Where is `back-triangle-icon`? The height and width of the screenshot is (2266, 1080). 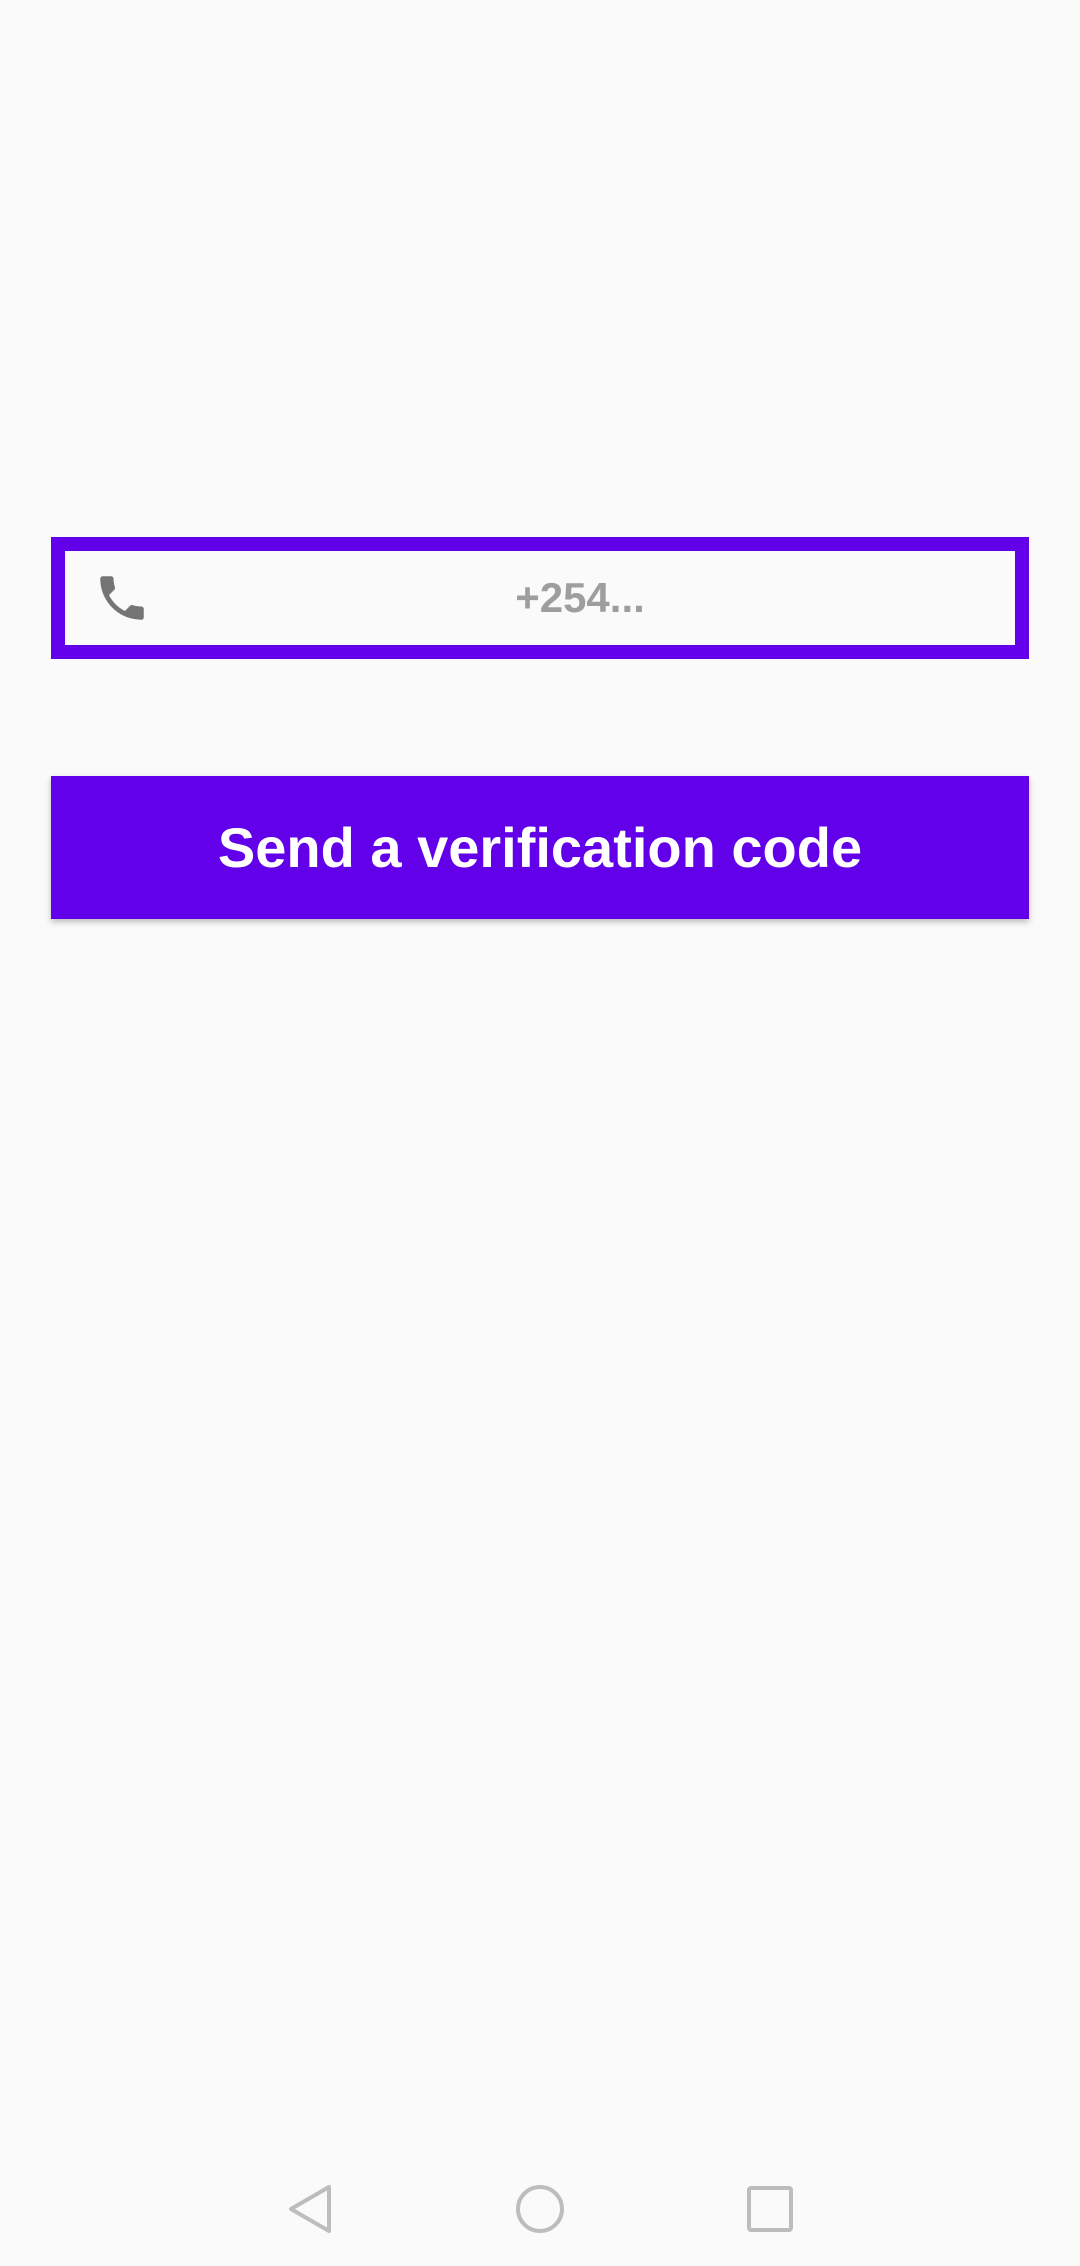
back-triangle-icon is located at coordinates (310, 2209).